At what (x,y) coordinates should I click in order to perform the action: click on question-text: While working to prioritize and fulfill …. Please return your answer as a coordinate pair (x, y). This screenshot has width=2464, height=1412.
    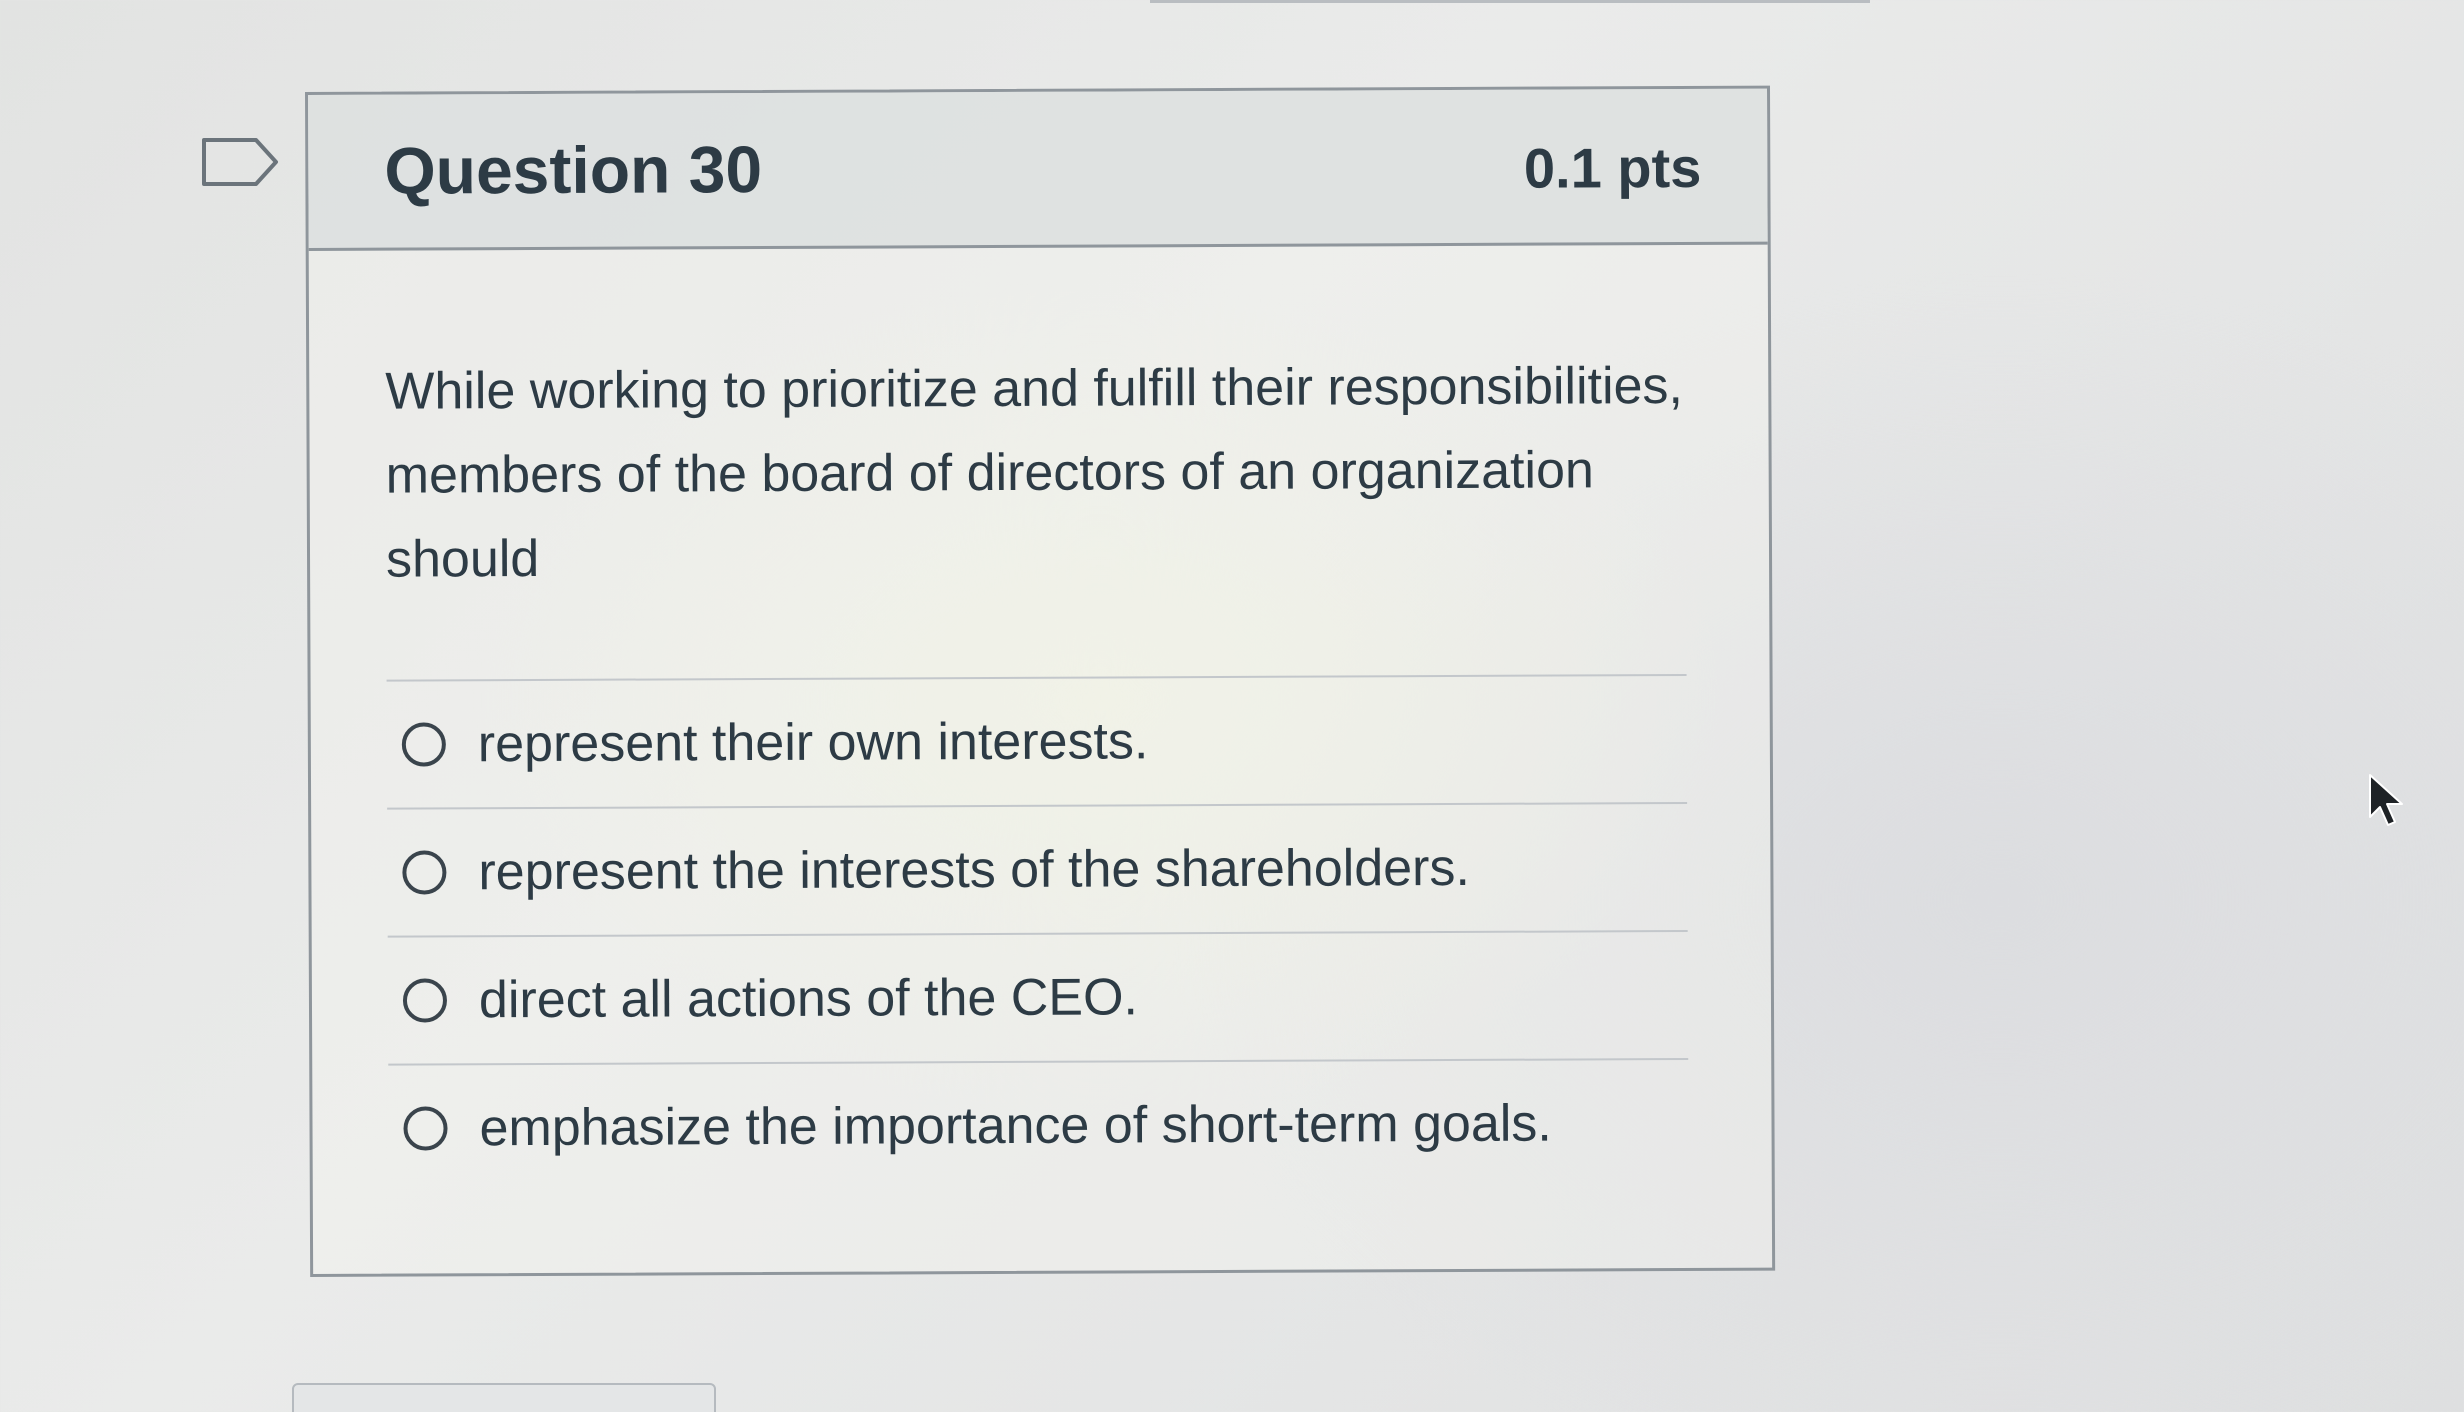
    Looking at the image, I should click on (1034, 472).